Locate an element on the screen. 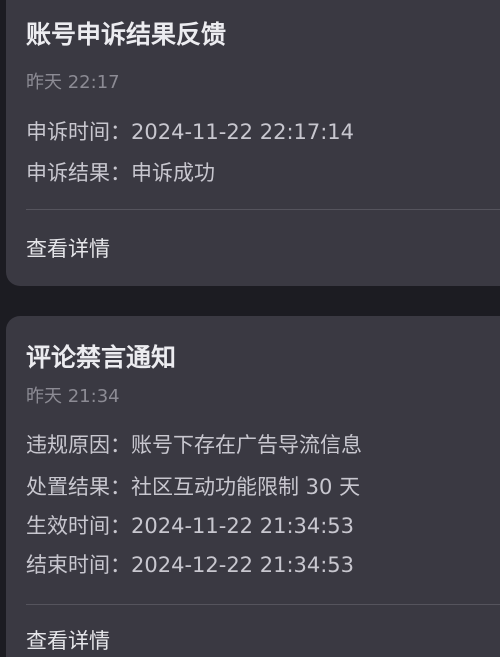 The height and width of the screenshot is (657, 500). detail-row-violation-reason: 违规原因：账号下存在广告导流信息 is located at coordinates (194, 444).